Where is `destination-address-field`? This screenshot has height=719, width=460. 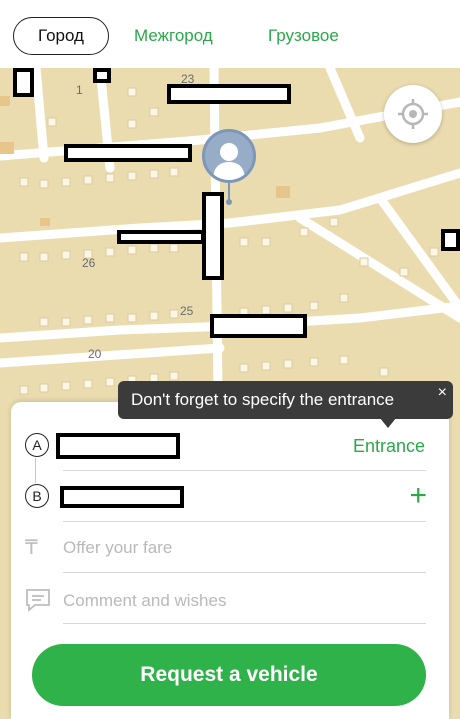 destination-address-field is located at coordinates (122, 497).